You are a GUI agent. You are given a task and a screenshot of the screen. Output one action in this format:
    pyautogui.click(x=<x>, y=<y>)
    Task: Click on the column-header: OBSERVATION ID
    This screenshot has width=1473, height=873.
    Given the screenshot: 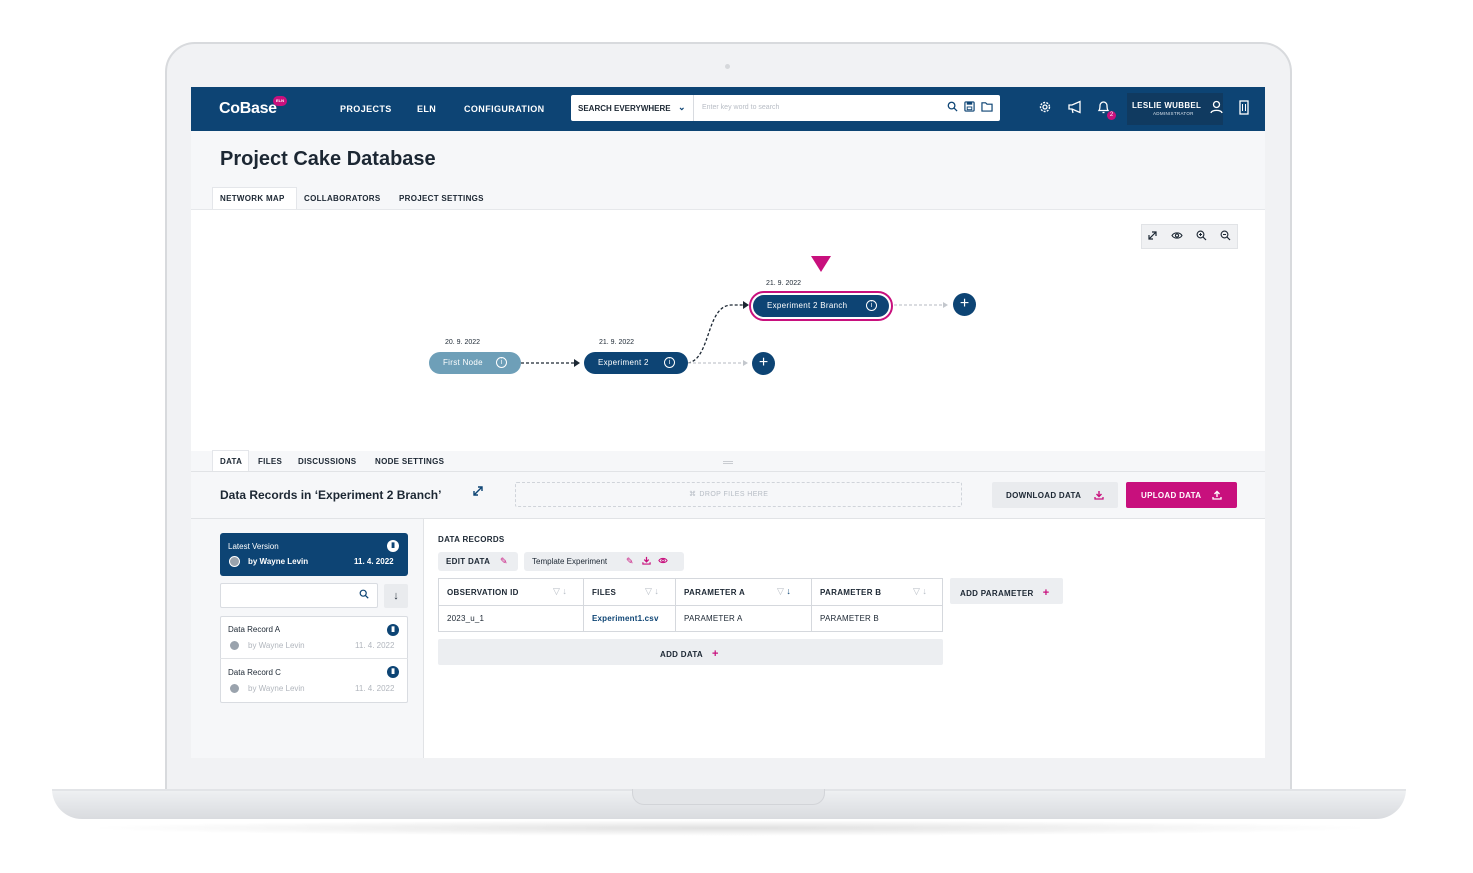 What is the action you would take?
    pyautogui.click(x=483, y=592)
    